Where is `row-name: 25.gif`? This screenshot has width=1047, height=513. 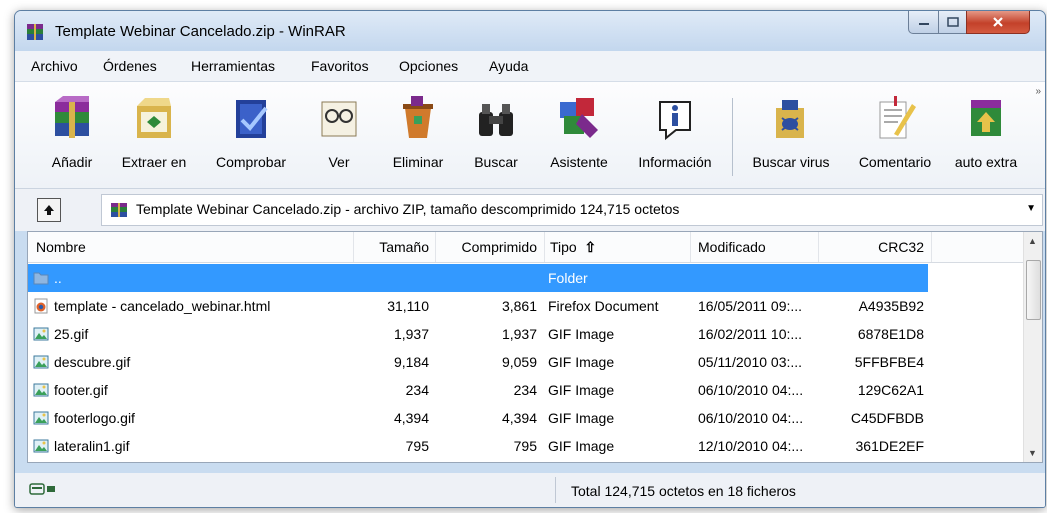 row-name: 25.gif is located at coordinates (71, 334).